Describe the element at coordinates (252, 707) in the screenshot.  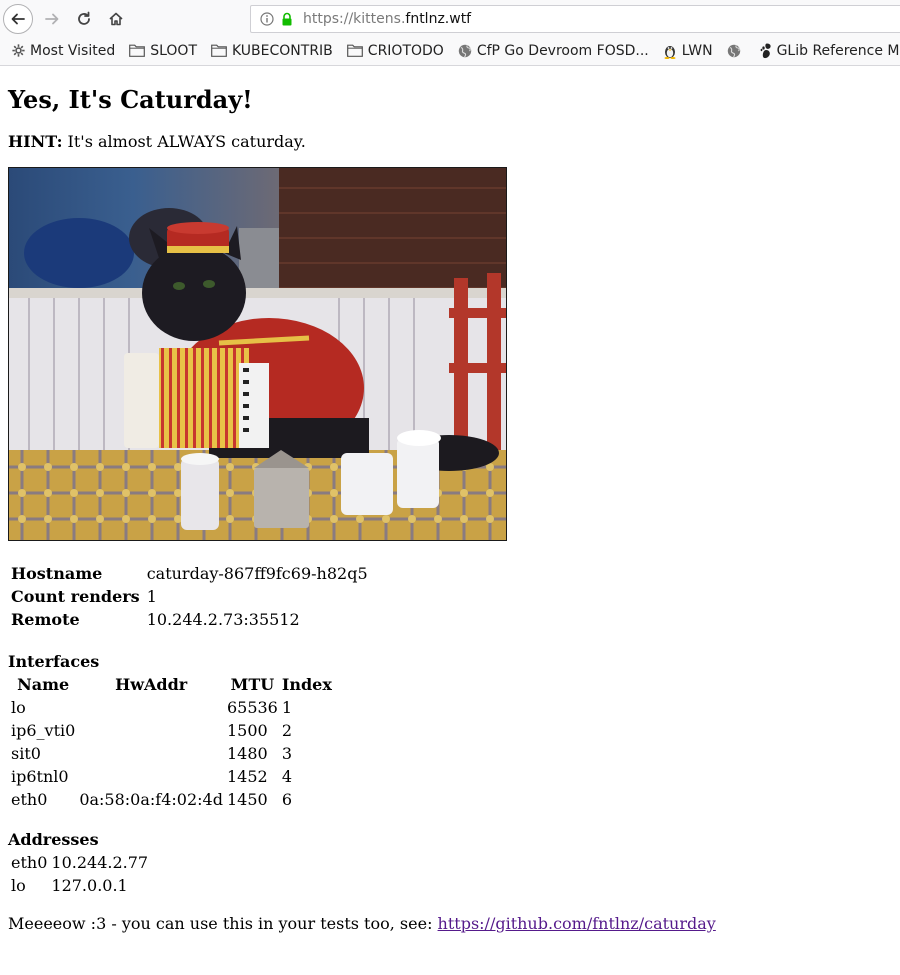
I see `interface-mtu: 65536` at that location.